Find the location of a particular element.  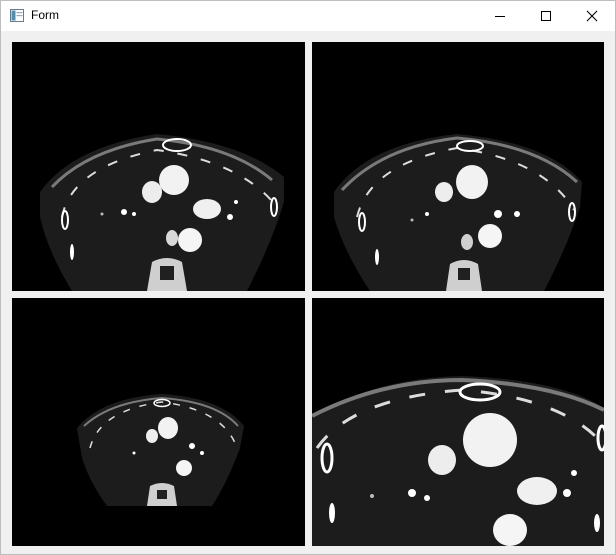

title-bar: Form is located at coordinates (308, 16).